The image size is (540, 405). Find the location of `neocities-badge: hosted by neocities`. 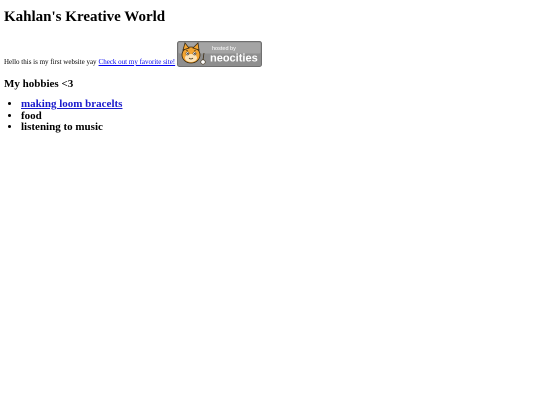

neocities-badge: hosted by neocities is located at coordinates (220, 54).